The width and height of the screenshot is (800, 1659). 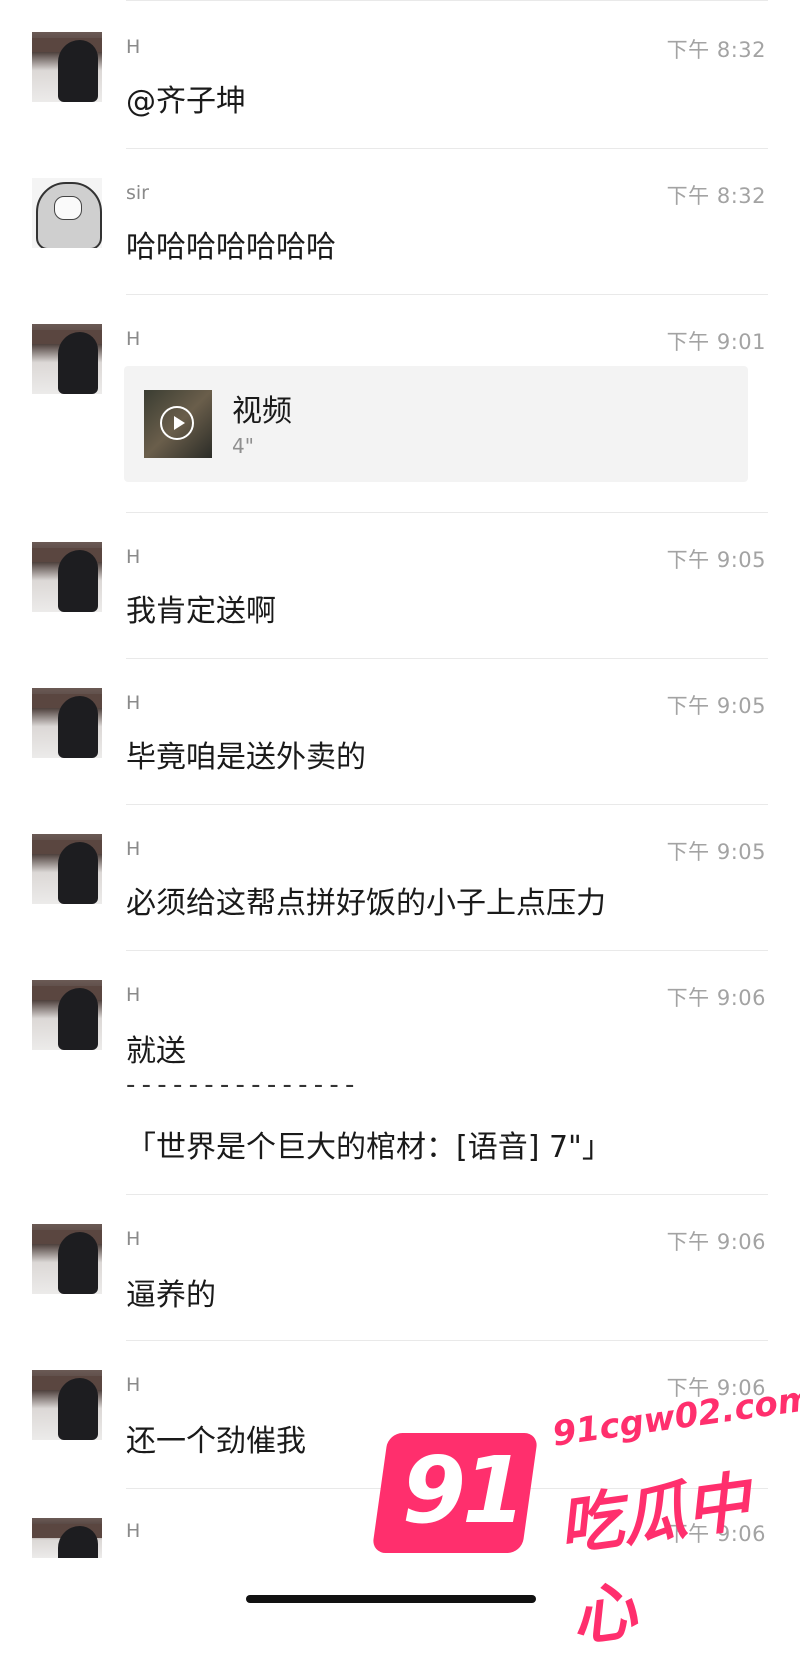 What do you see at coordinates (436, 424) in the screenshot?
I see `video-message-card: 视频 4"` at bounding box center [436, 424].